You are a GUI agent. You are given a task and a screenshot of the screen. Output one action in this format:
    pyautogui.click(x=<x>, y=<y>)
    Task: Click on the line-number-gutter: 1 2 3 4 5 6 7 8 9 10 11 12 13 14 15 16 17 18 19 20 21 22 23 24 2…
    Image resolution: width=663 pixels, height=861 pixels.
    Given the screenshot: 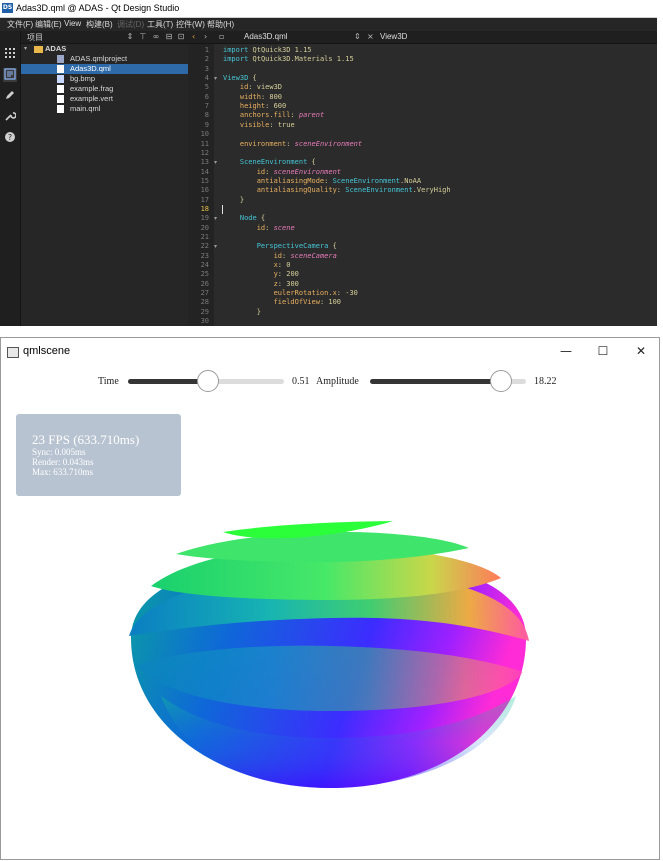 What is the action you would take?
    pyautogui.click(x=201, y=185)
    